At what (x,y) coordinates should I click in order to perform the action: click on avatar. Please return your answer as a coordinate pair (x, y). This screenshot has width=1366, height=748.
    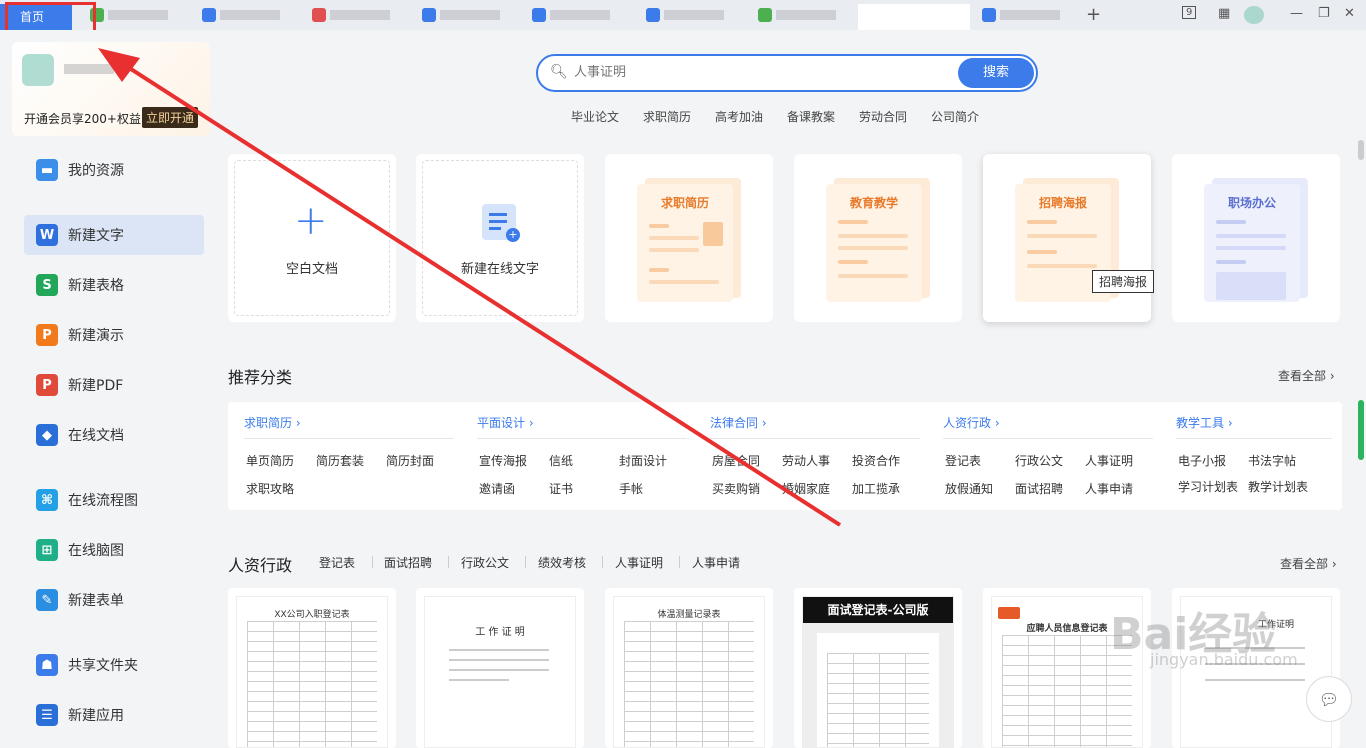
    Looking at the image, I should click on (38, 70).